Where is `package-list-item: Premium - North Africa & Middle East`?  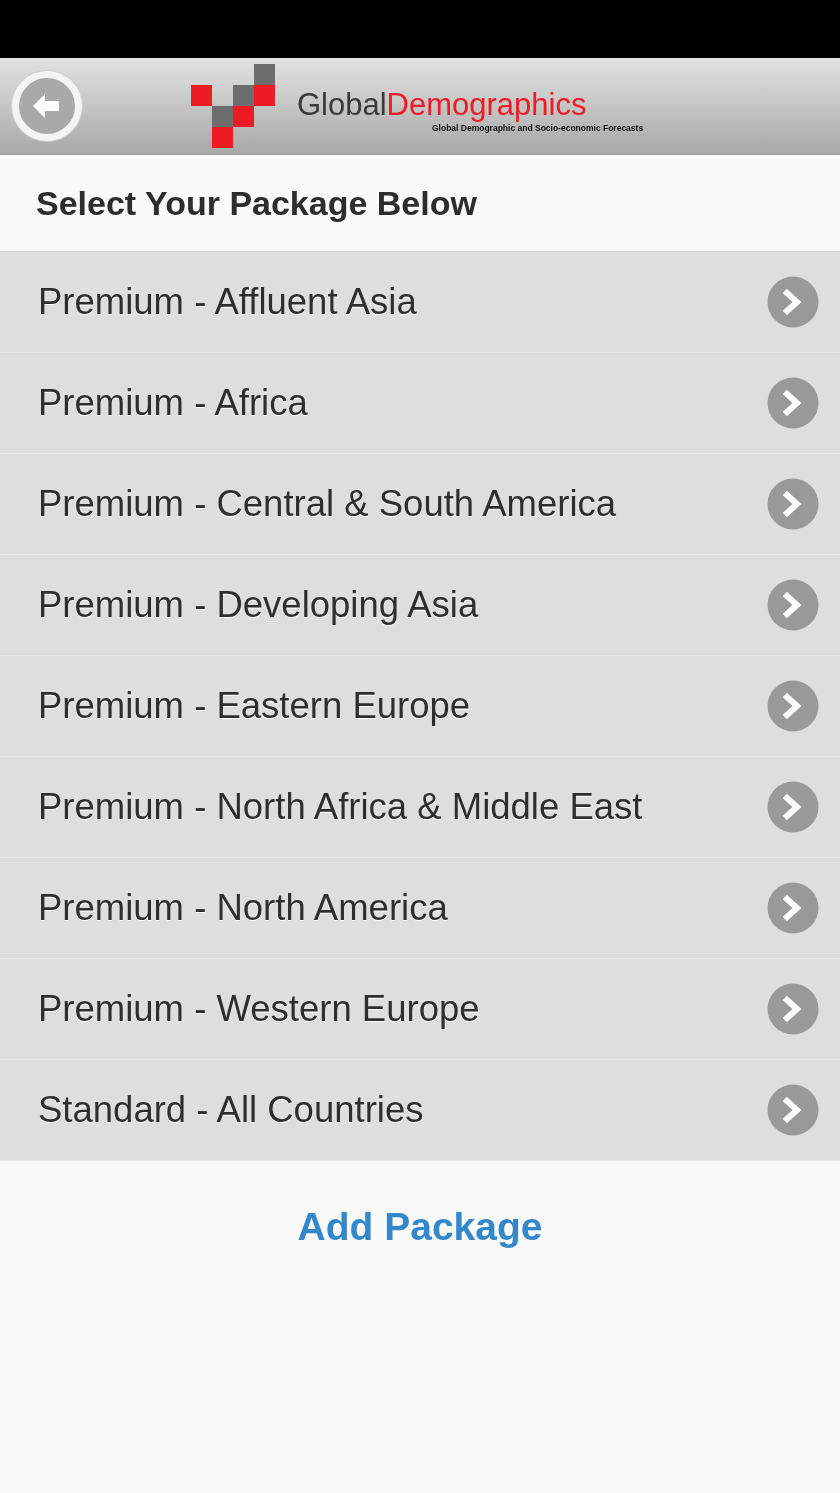
package-list-item: Premium - North Africa & Middle East is located at coordinates (420, 807).